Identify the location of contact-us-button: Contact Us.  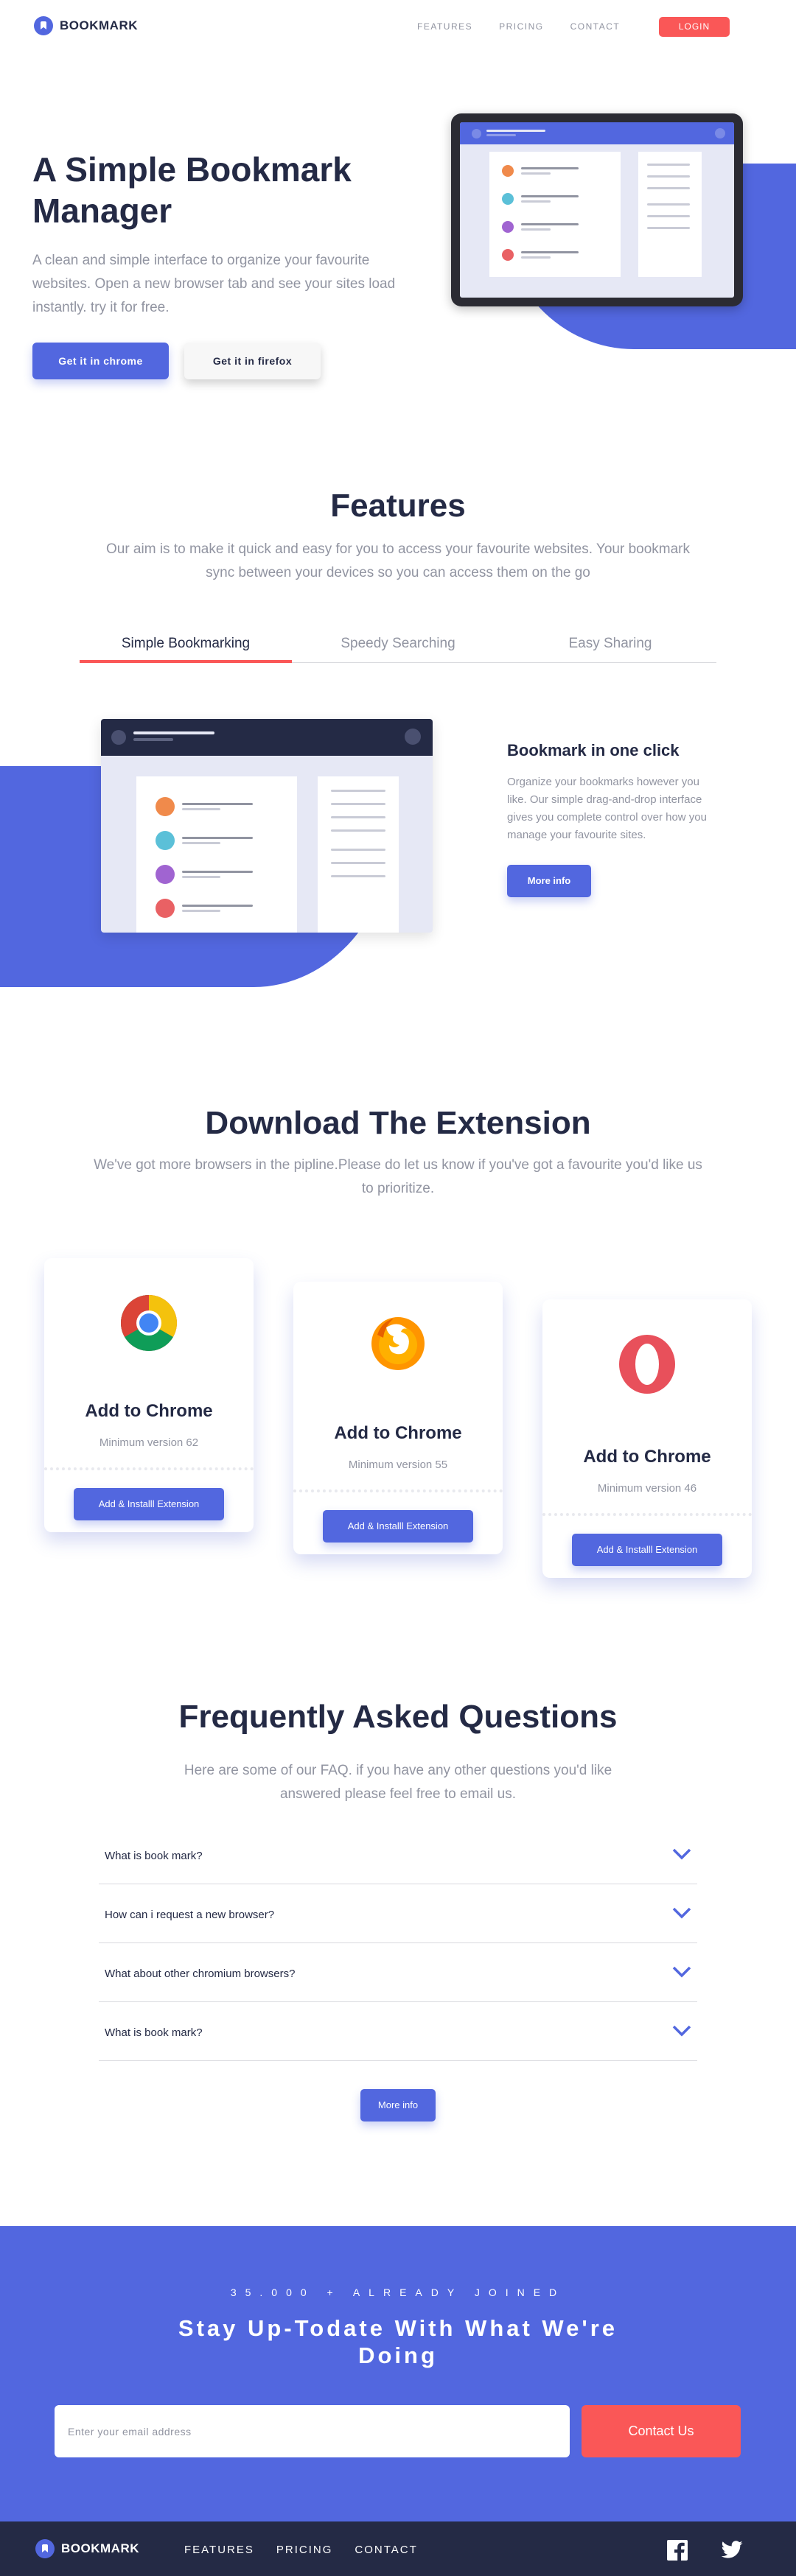
(661, 2431).